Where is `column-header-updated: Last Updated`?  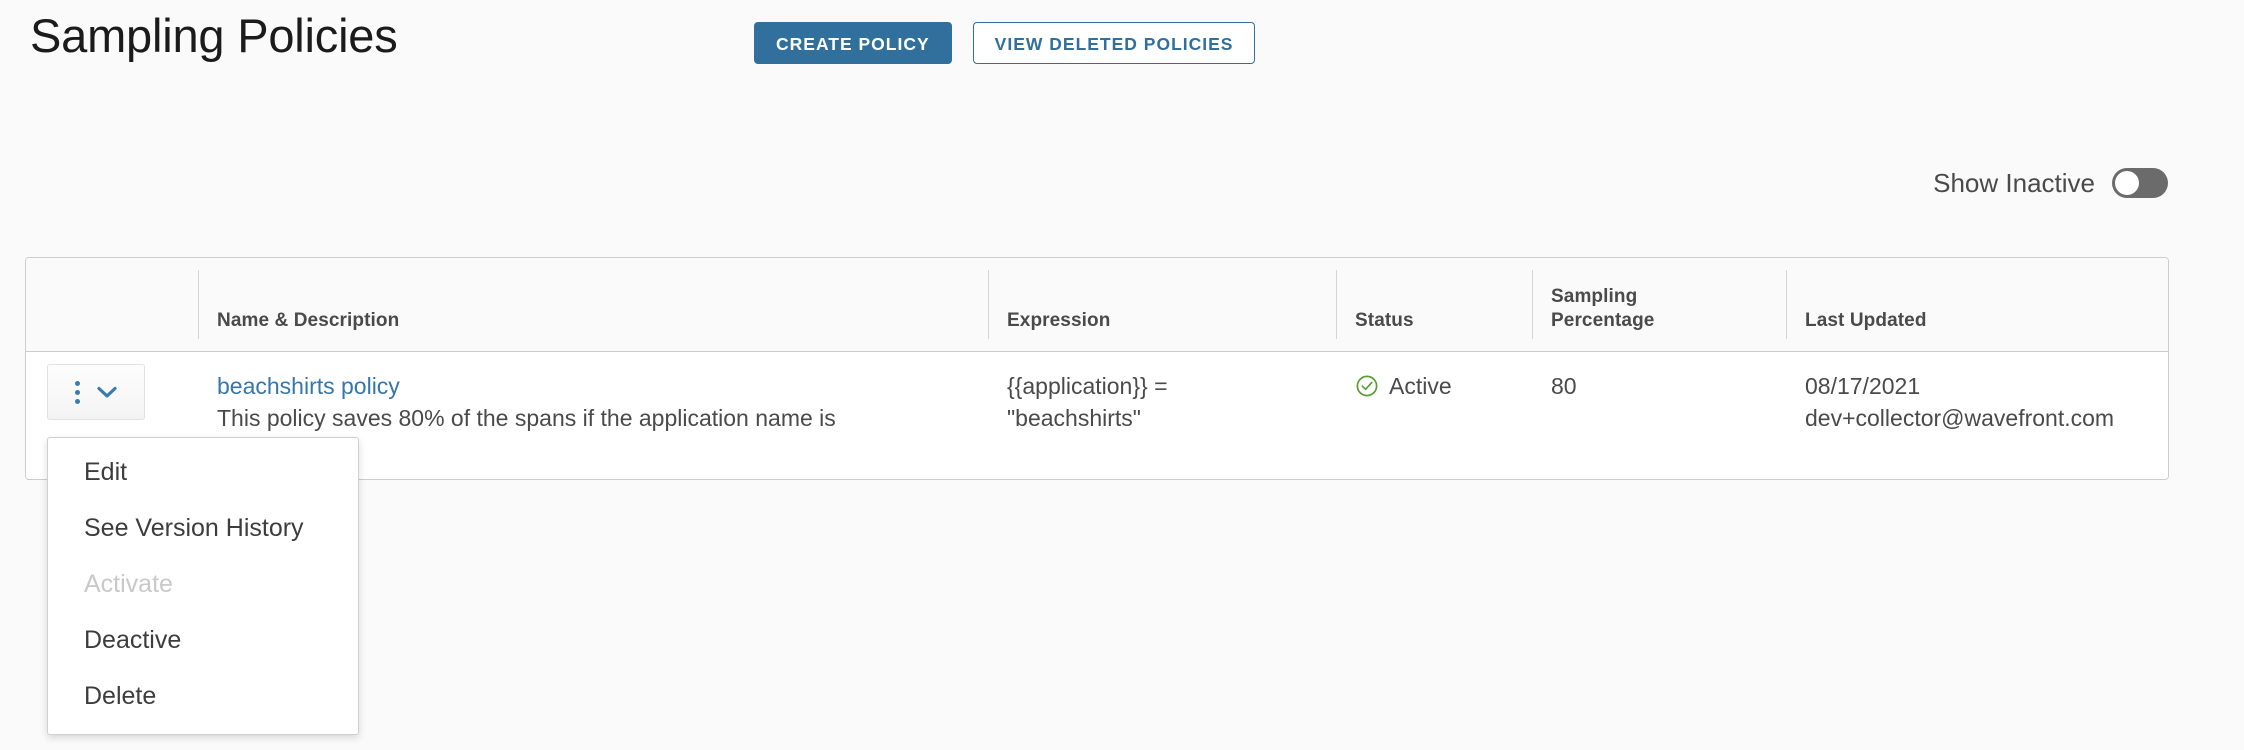
column-header-updated: Last Updated is located at coordinates (1977, 304).